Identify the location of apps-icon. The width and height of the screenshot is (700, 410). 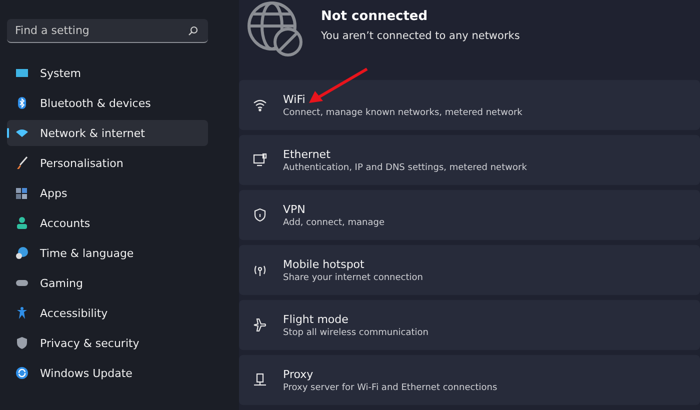
(22, 193).